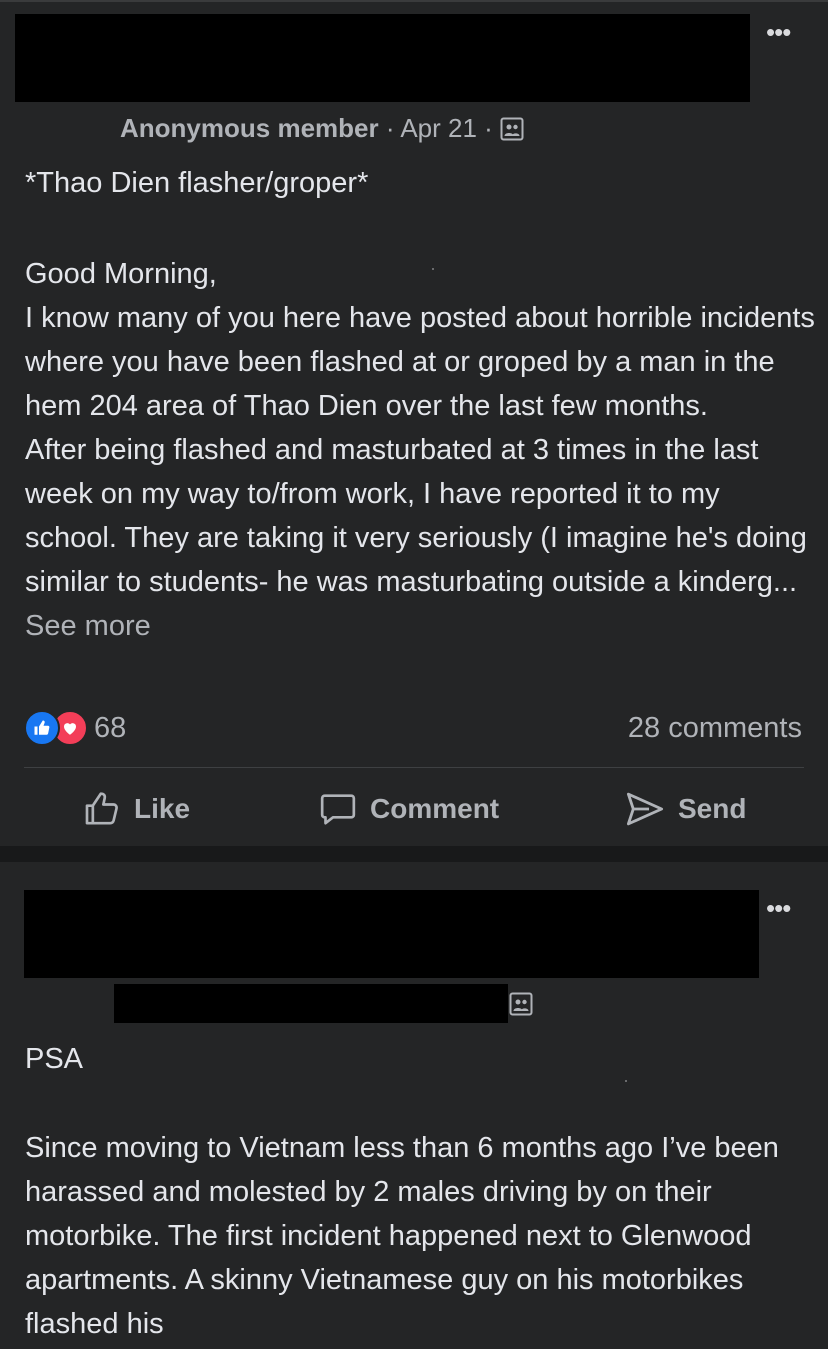 The height and width of the screenshot is (1349, 828). I want to click on redacted-meta, so click(311, 1003).